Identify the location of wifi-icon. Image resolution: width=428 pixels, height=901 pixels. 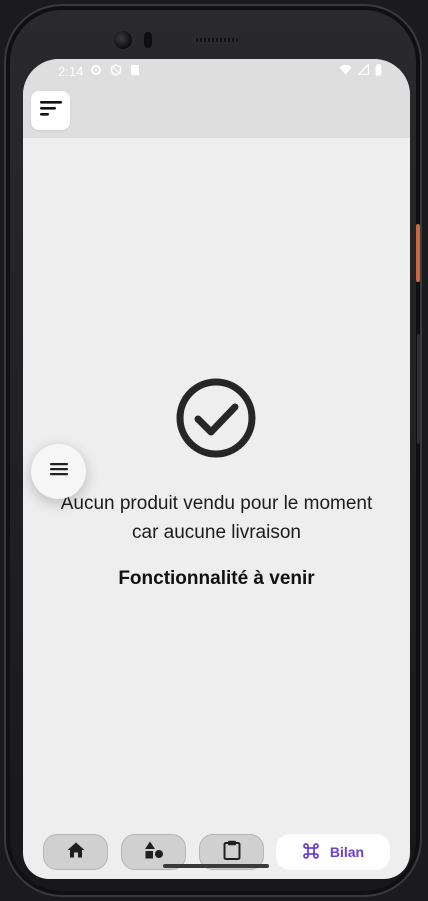
(345, 71).